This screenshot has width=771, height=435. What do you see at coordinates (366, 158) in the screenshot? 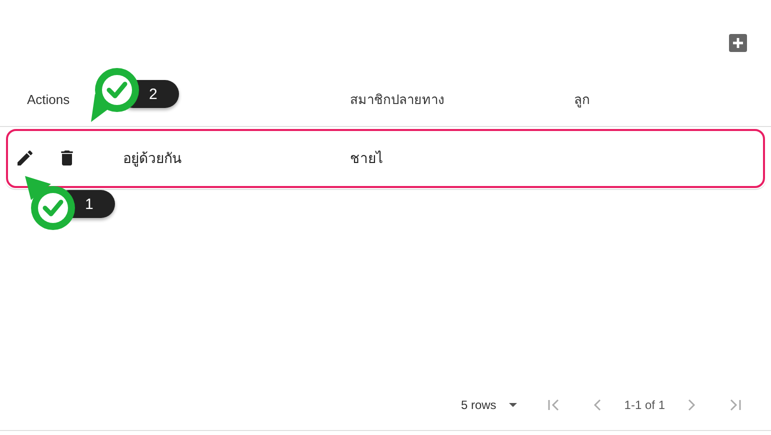
I see `table-cell-text: ชายไ` at bounding box center [366, 158].